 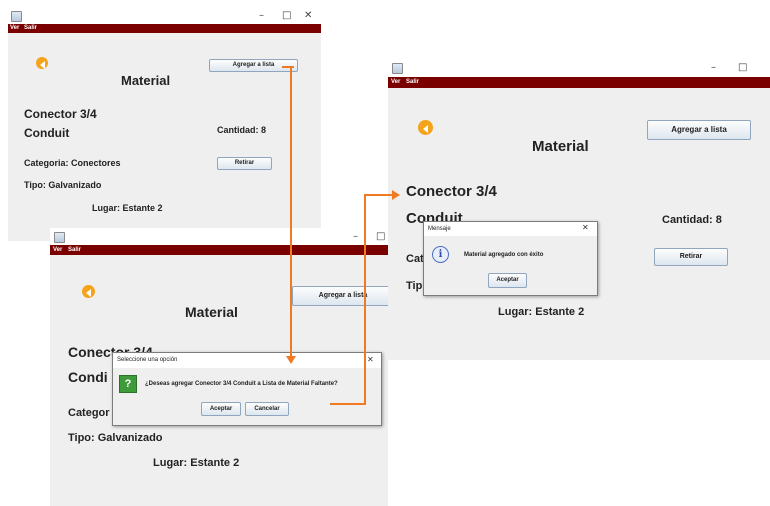 What do you see at coordinates (128, 384) in the screenshot?
I see `question-icon: ?` at bounding box center [128, 384].